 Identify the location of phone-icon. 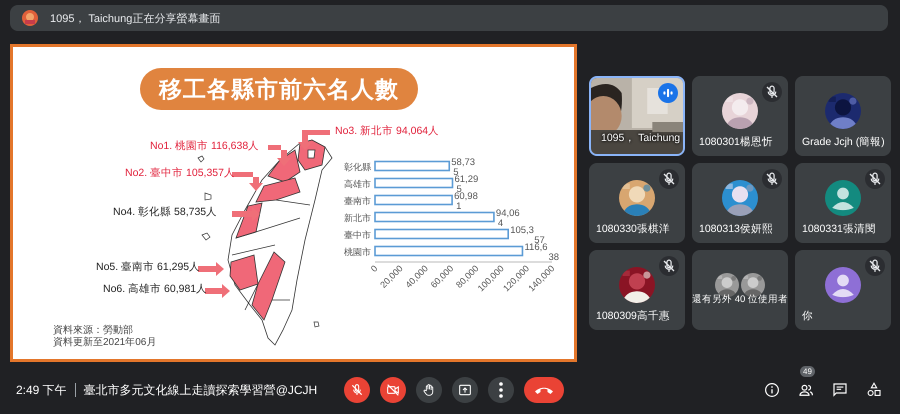
(544, 390).